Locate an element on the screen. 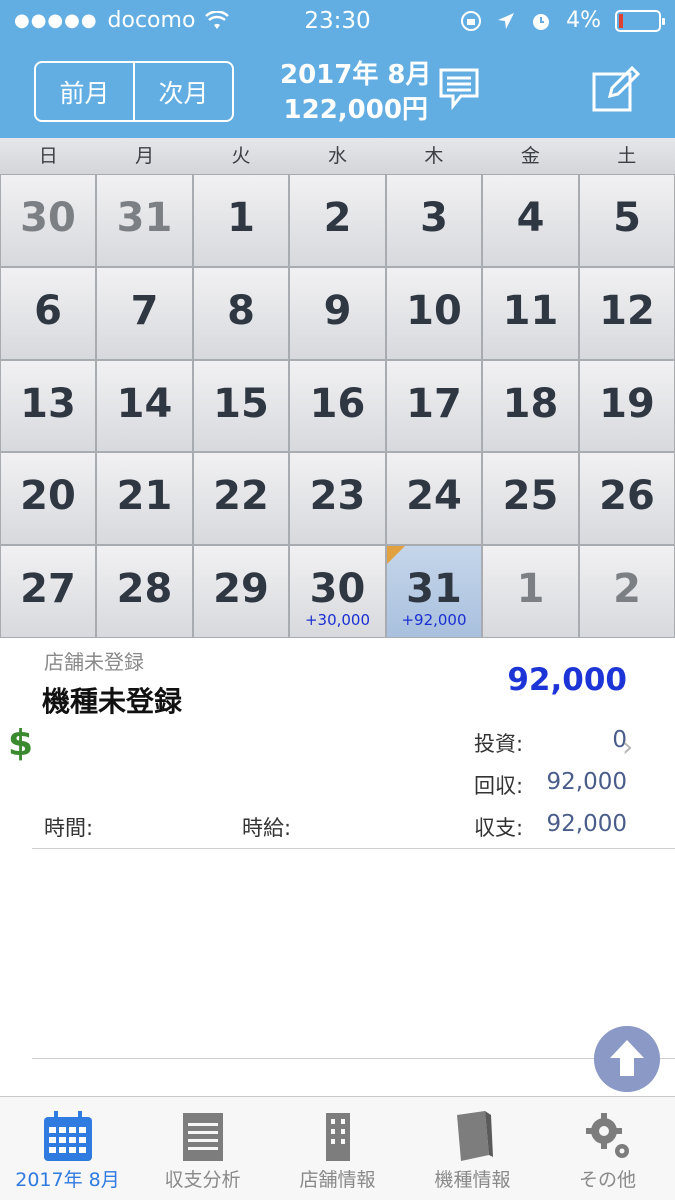 Image resolution: width=675 pixels, height=1200 pixels. tab-analysis: 収支分析 is located at coordinates (202, 1148).